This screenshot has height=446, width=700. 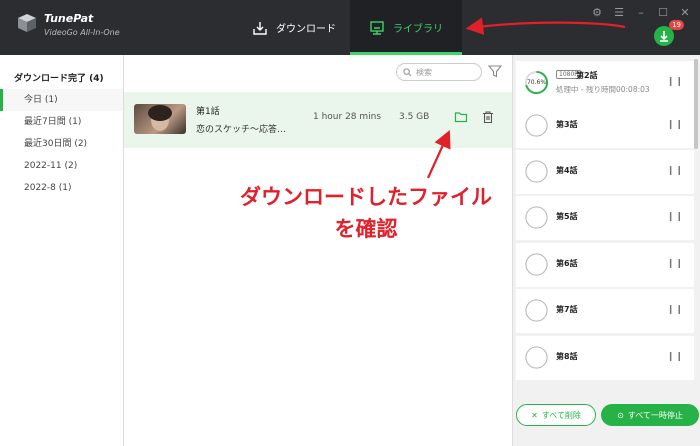 I want to click on queue-item-title: 第2話, so click(x=587, y=75).